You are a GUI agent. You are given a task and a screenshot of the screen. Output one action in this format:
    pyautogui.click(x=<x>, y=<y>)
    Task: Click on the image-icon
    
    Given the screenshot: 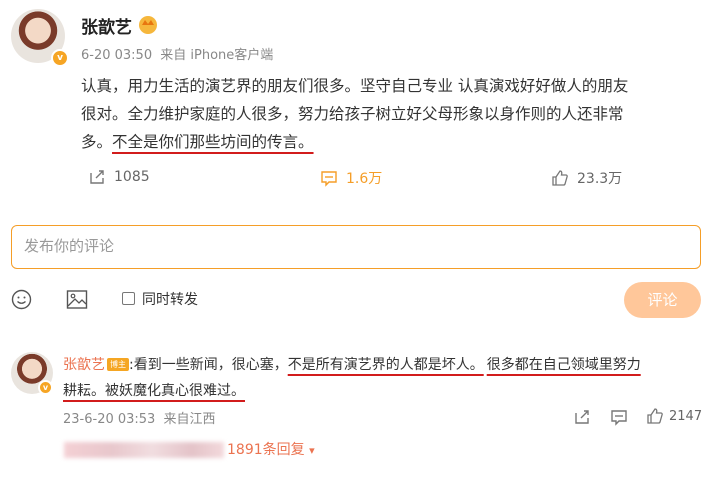 What is the action you would take?
    pyautogui.click(x=77, y=299)
    